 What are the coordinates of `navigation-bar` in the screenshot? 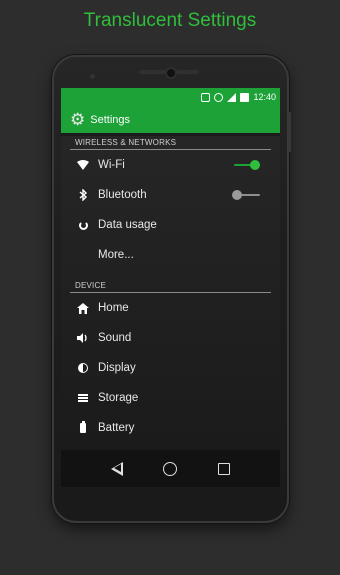 It's located at (170, 468).